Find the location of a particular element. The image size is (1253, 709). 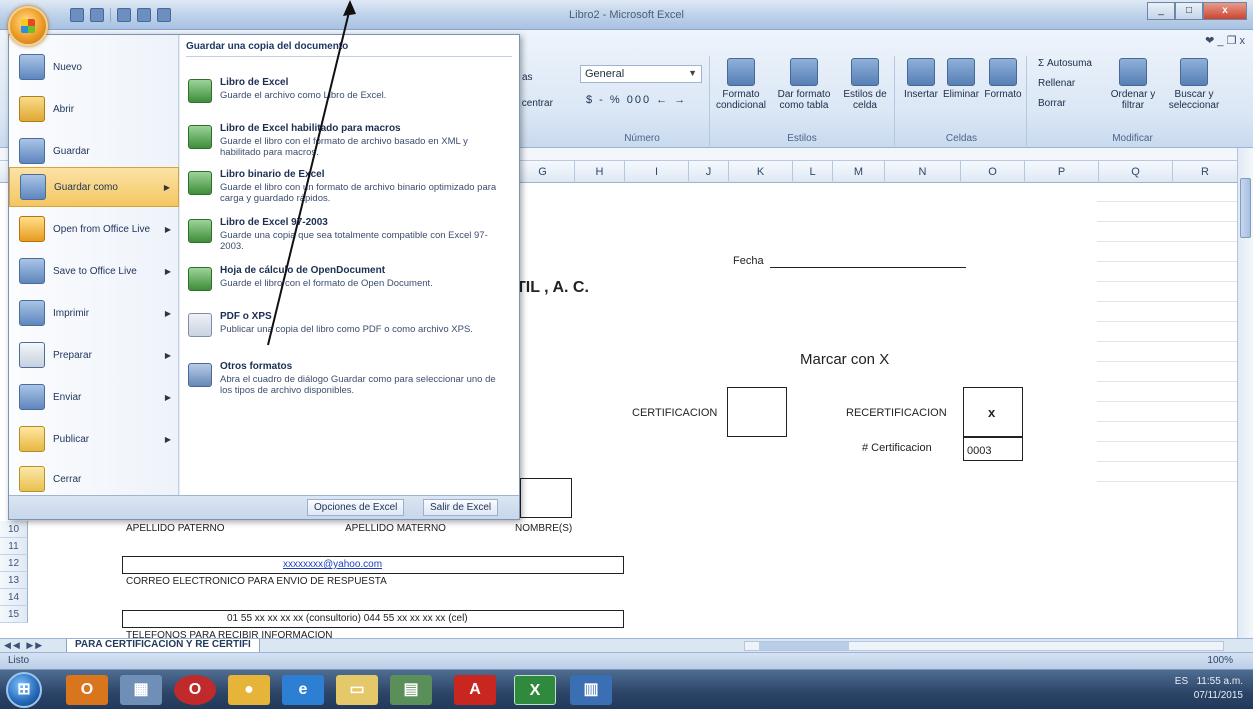

menu-item-preparar: Preparar ▶ is located at coordinates (94, 355).